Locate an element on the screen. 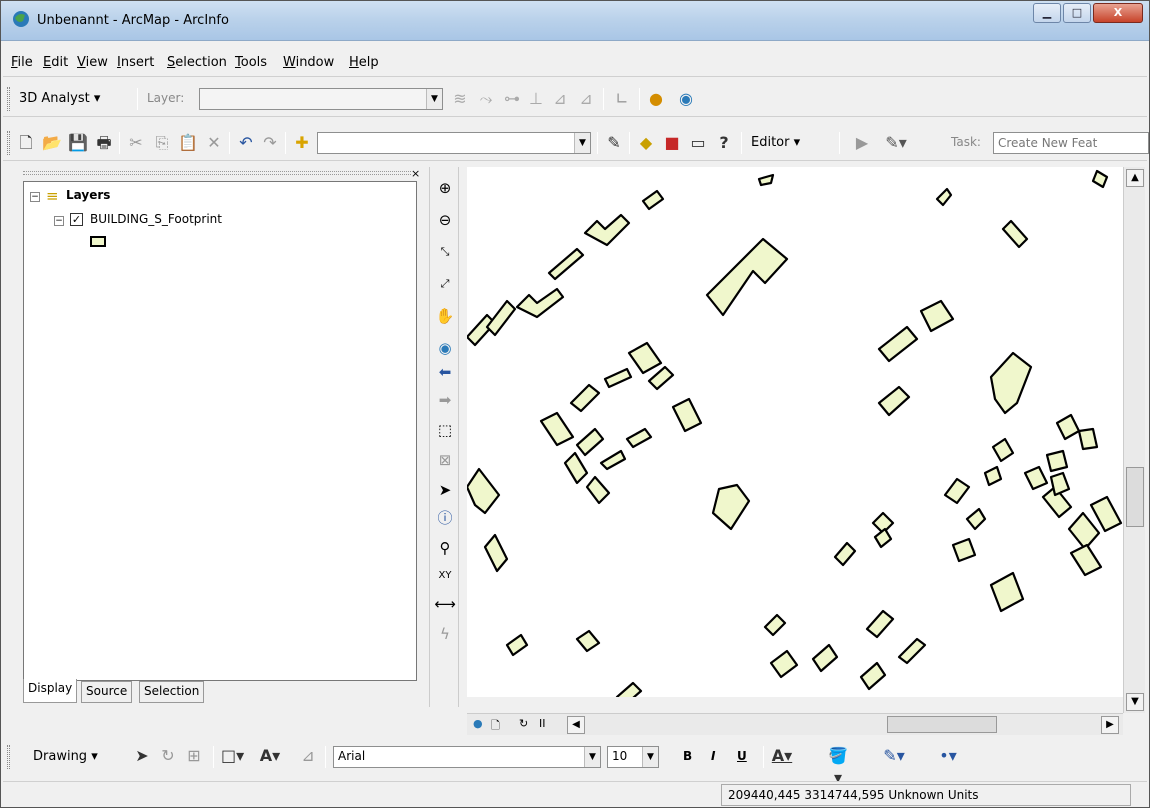 The image size is (1150, 808). redo-icon: ↷ is located at coordinates (270, 143).